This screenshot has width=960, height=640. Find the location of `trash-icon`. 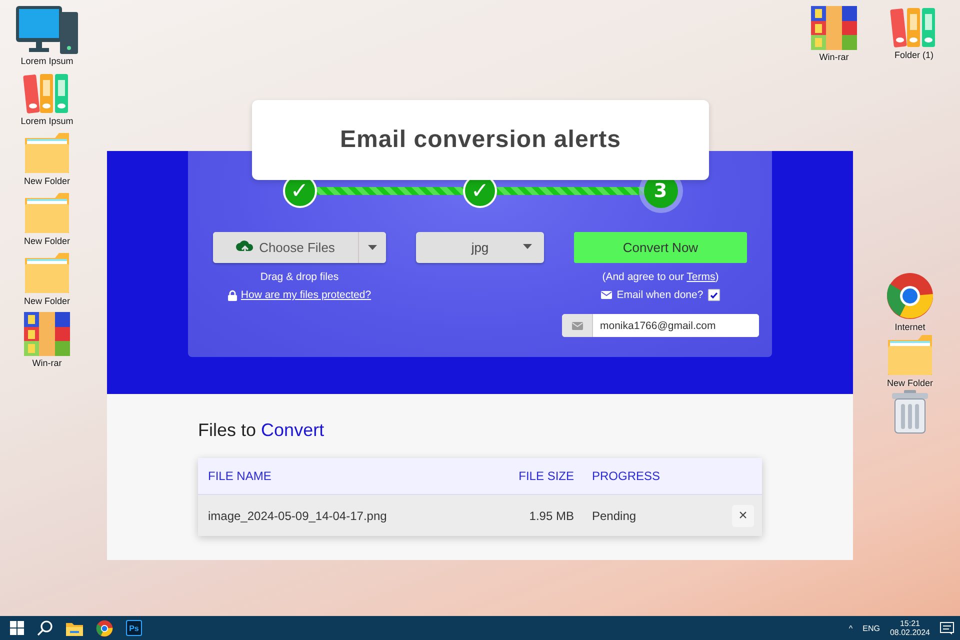

trash-icon is located at coordinates (910, 412).